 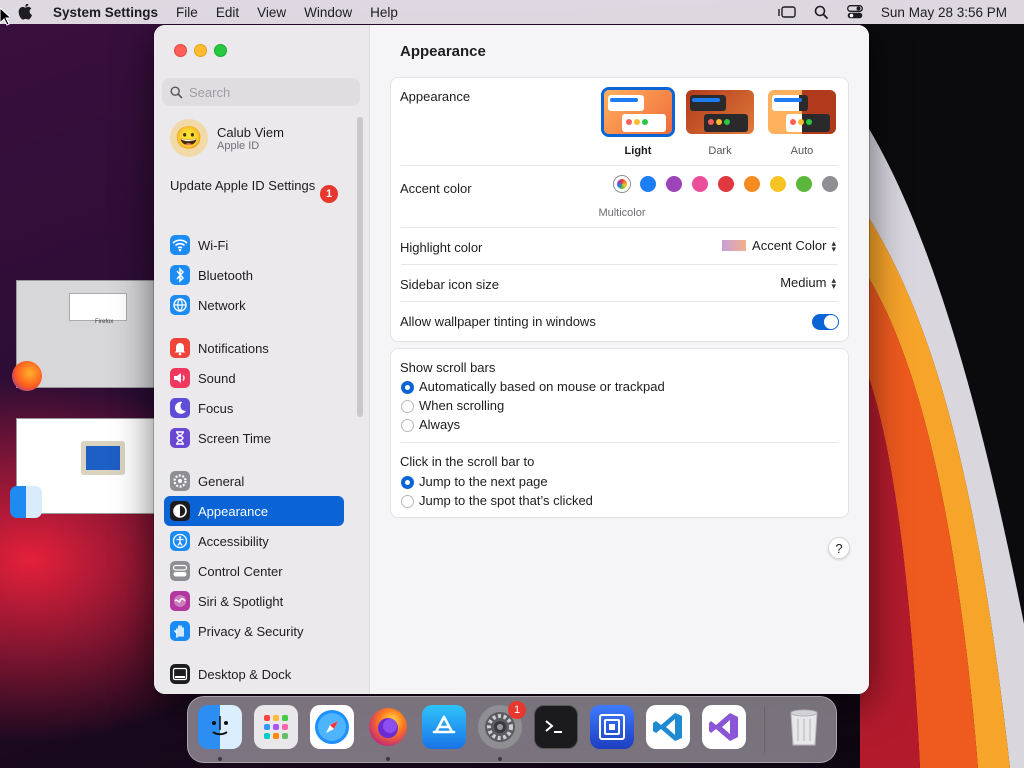 What do you see at coordinates (833, 245) in the screenshot?
I see `chevron-updown-icon: ▴ ▾` at bounding box center [833, 245].